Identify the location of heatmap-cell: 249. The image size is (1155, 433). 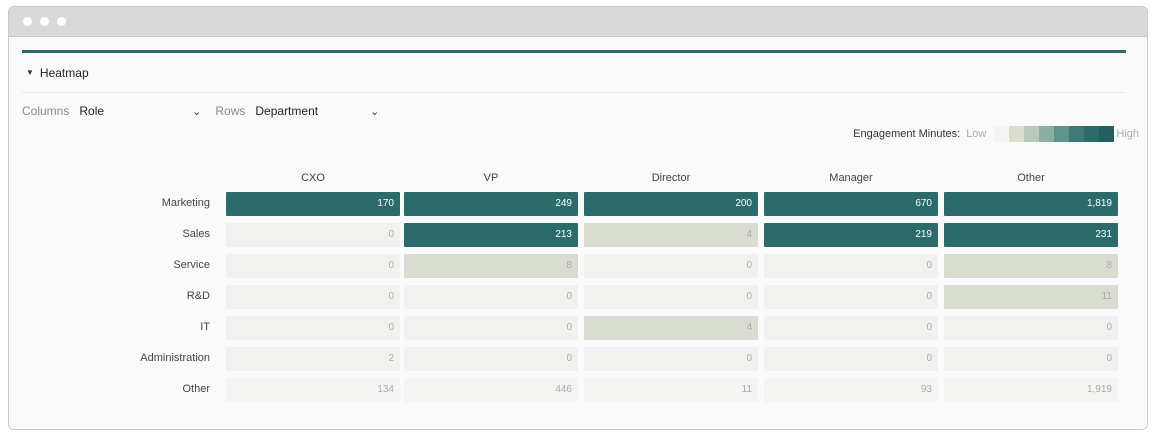
(491, 204).